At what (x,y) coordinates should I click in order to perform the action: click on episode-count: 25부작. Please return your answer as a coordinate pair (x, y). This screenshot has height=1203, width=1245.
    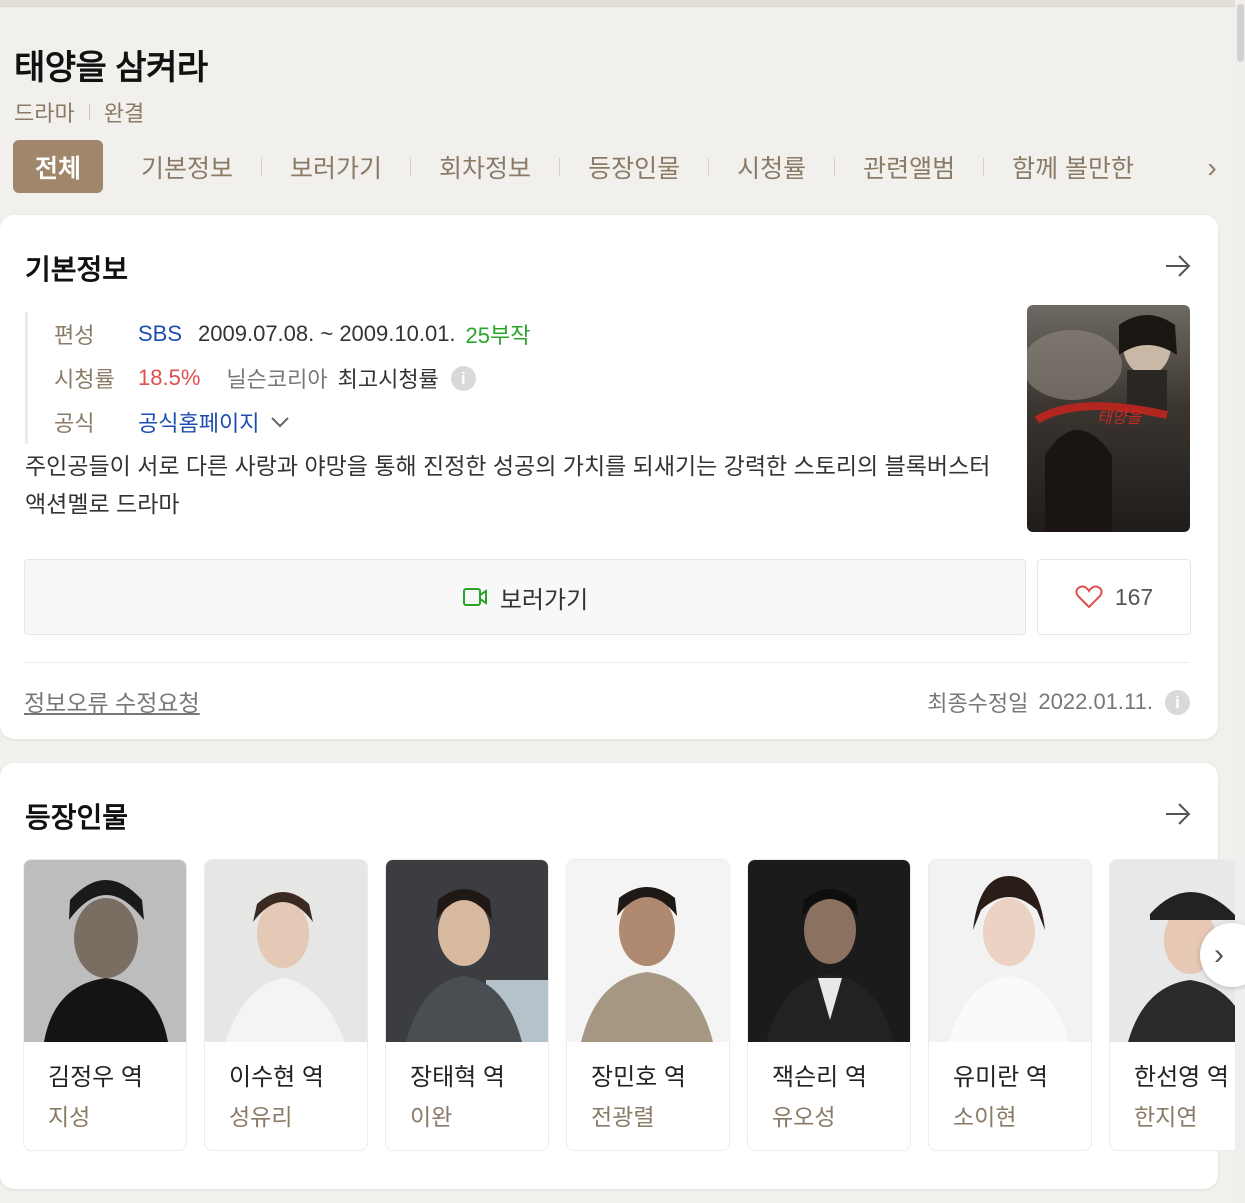
    Looking at the image, I should click on (498, 335).